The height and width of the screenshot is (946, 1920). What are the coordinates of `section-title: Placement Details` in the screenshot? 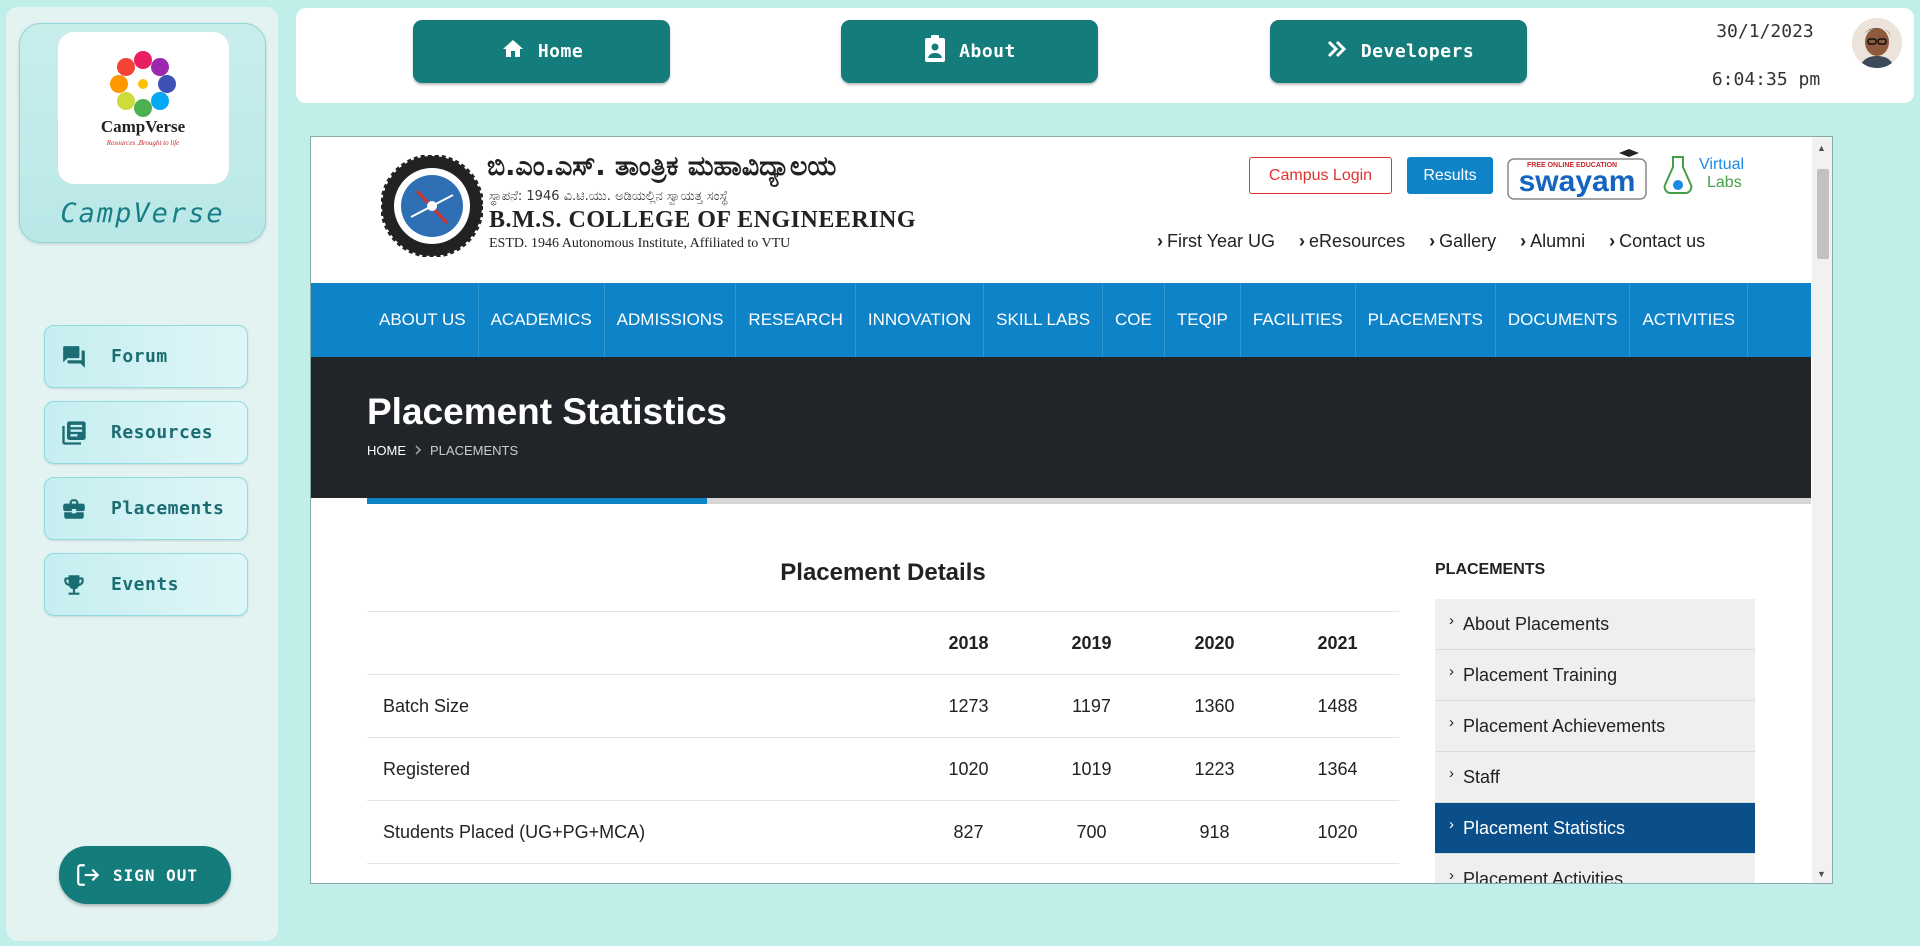 It's located at (883, 572).